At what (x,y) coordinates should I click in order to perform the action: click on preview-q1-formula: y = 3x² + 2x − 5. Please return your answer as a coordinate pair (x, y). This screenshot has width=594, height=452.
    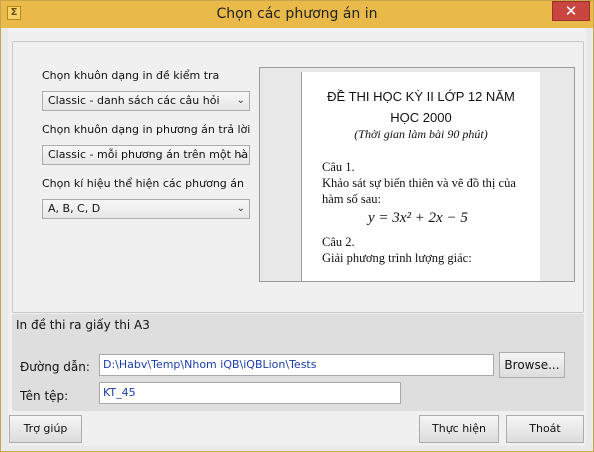
    Looking at the image, I should click on (418, 218).